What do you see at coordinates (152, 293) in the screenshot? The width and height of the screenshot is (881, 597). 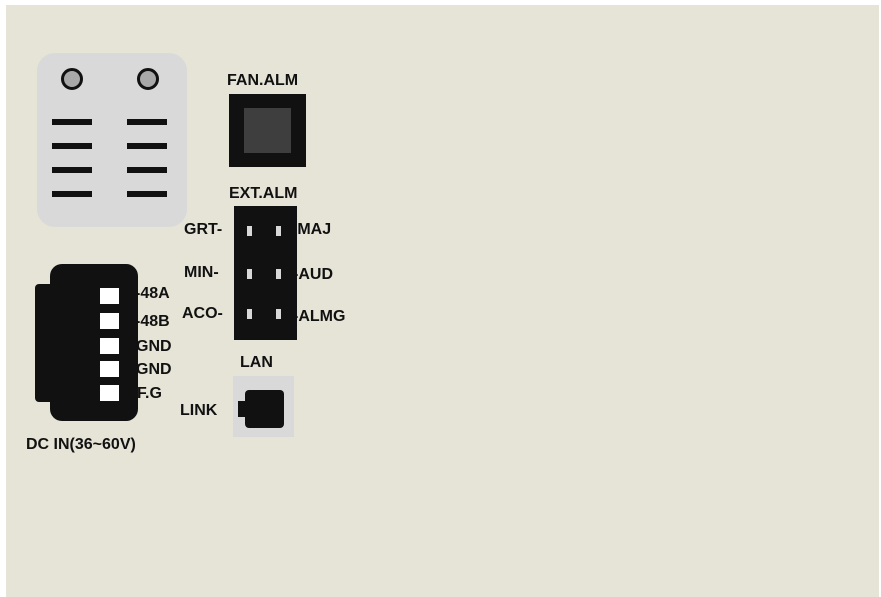 I see `dc-pin-label-48a: -48A` at bounding box center [152, 293].